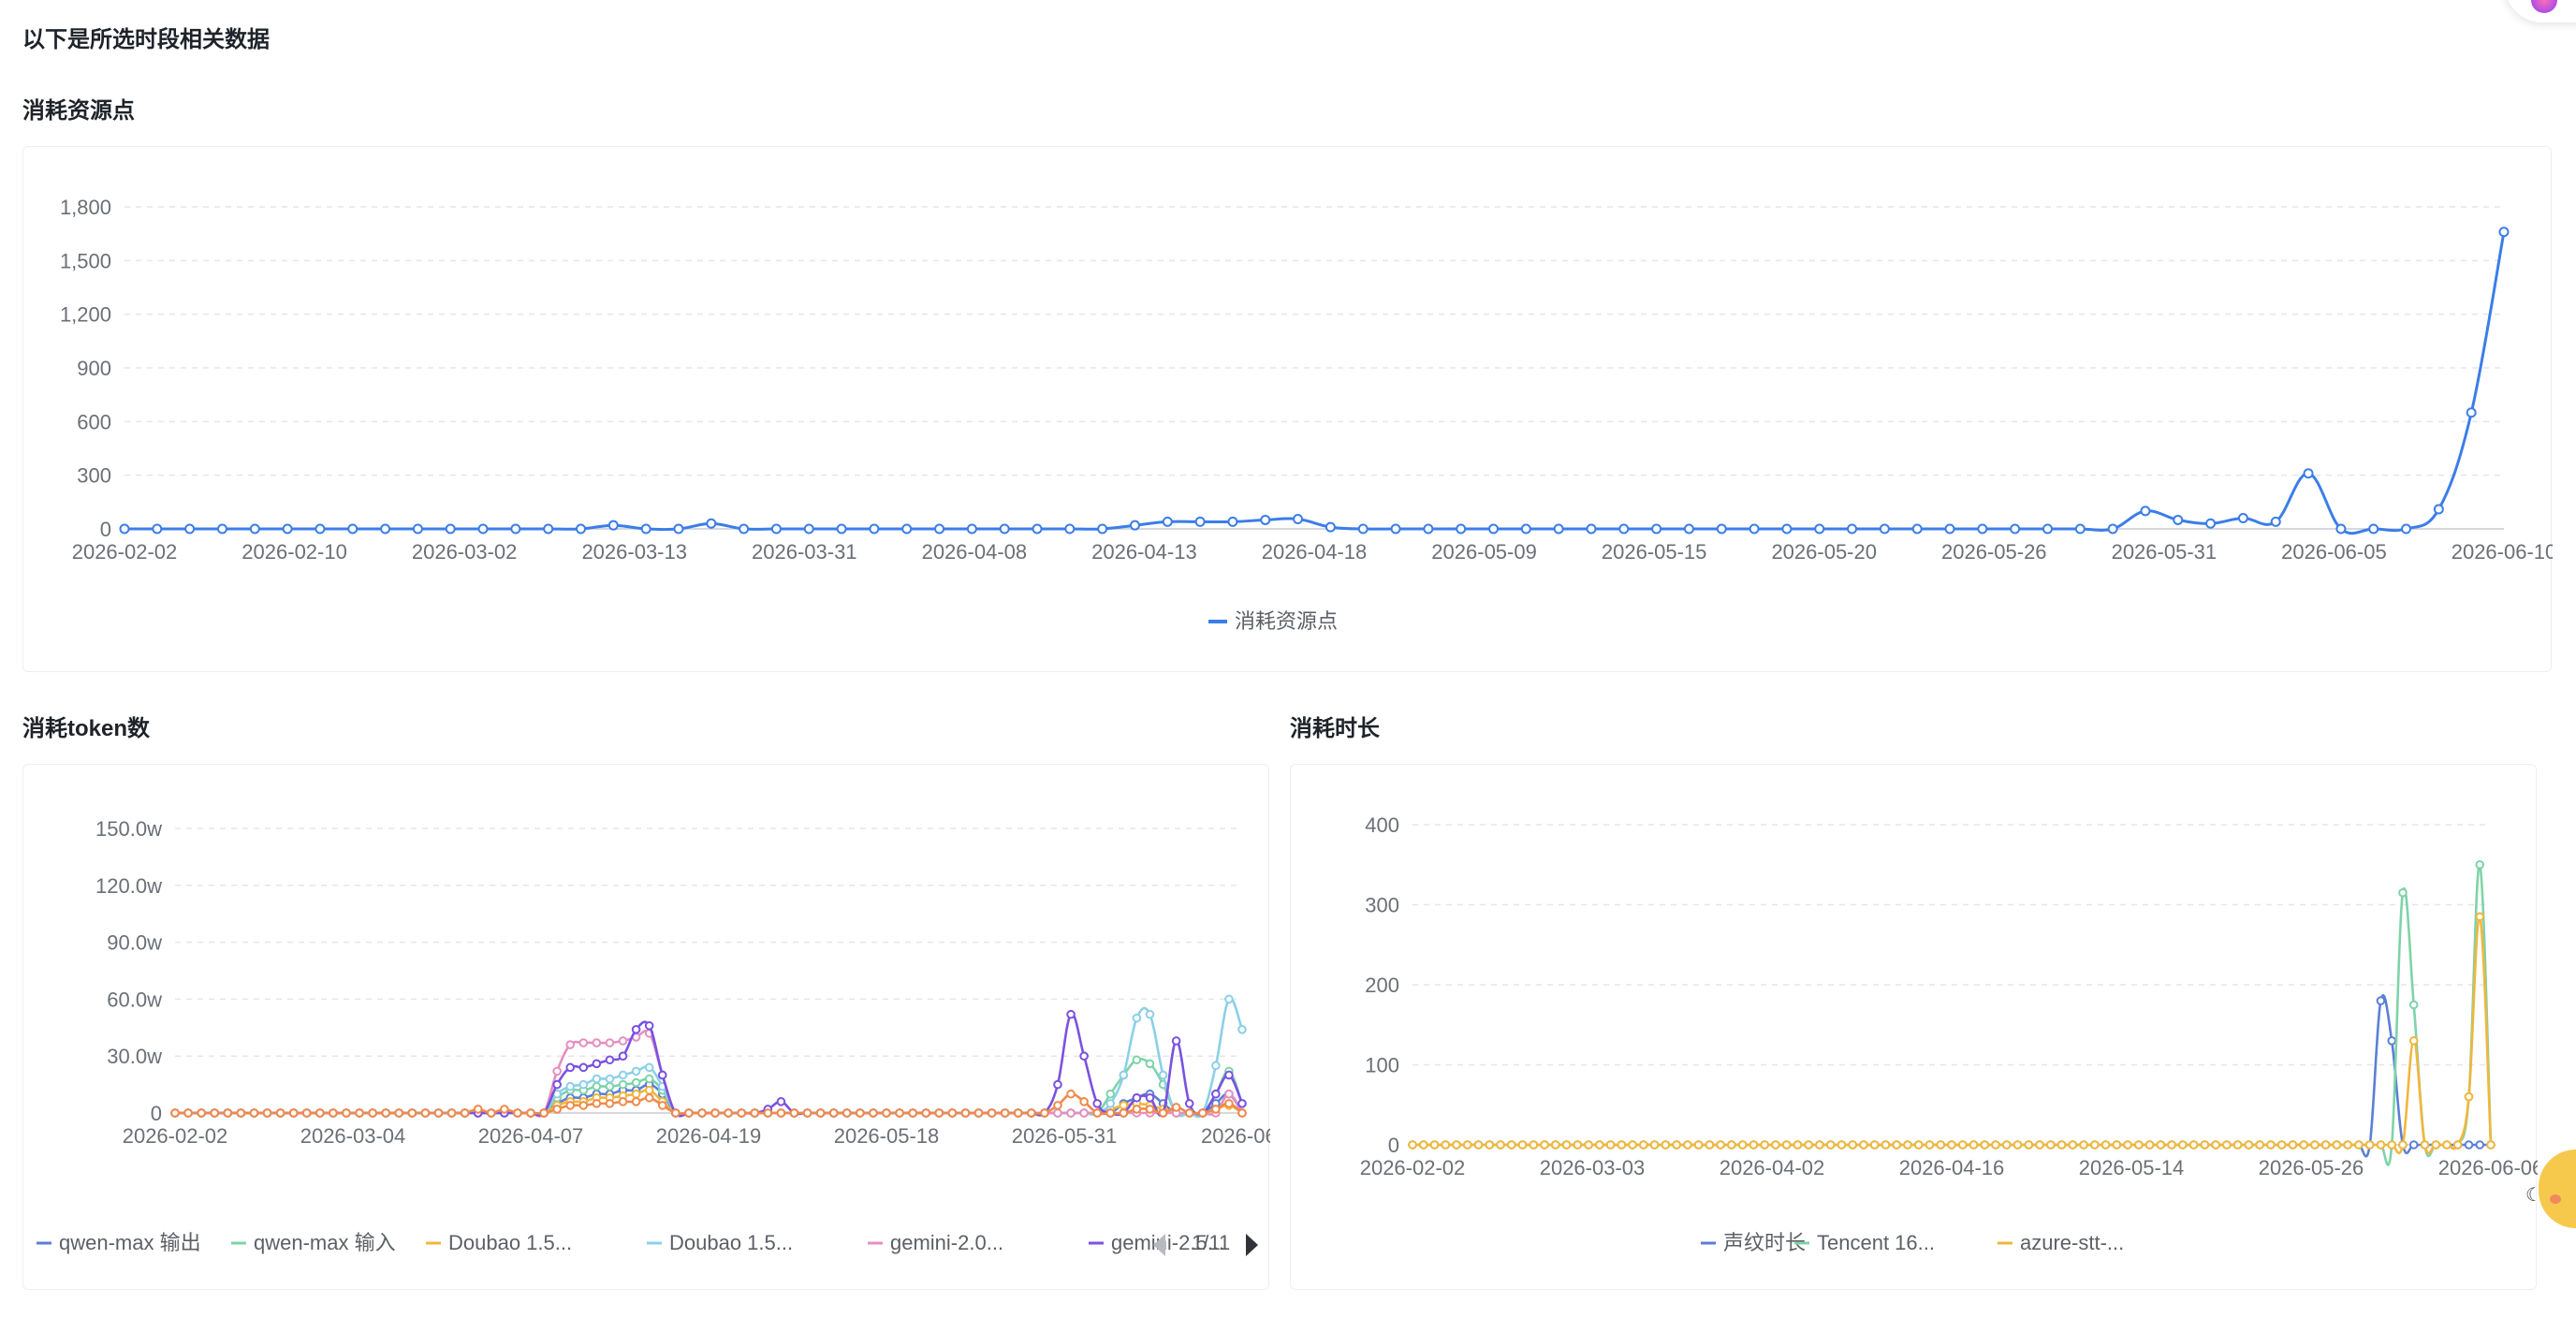 The height and width of the screenshot is (1318, 2576). Describe the element at coordinates (1824, 552) in the screenshot. I see `x-tick-label: 2026-05-20` at that location.